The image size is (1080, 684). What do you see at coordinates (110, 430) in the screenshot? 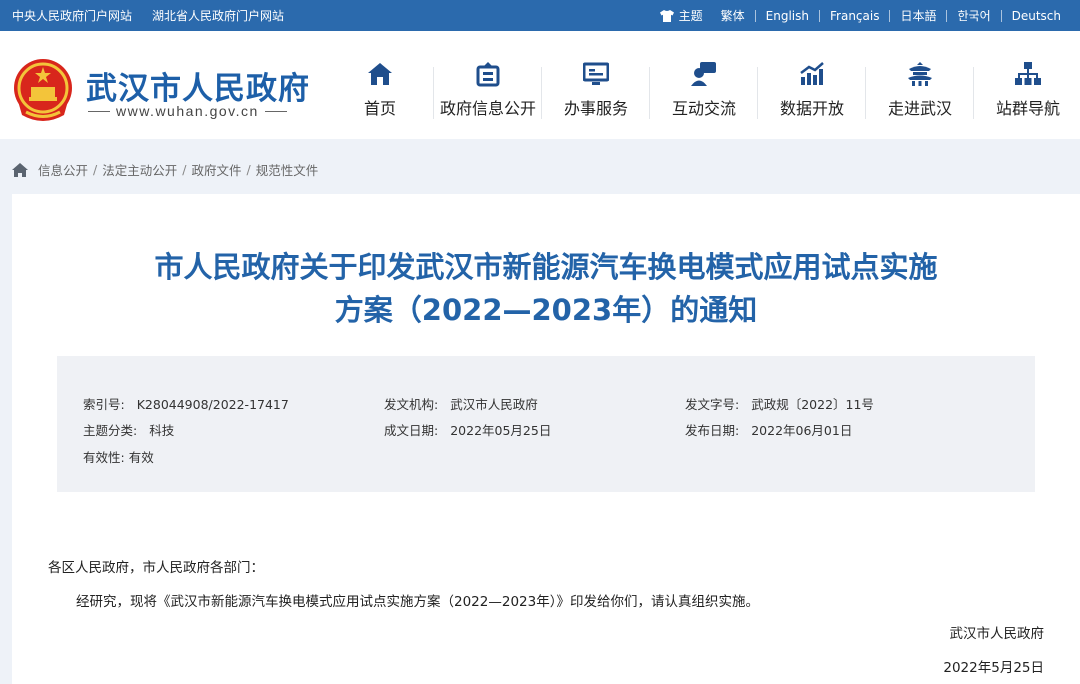
I see `meta-label: 主题分类:` at bounding box center [110, 430].